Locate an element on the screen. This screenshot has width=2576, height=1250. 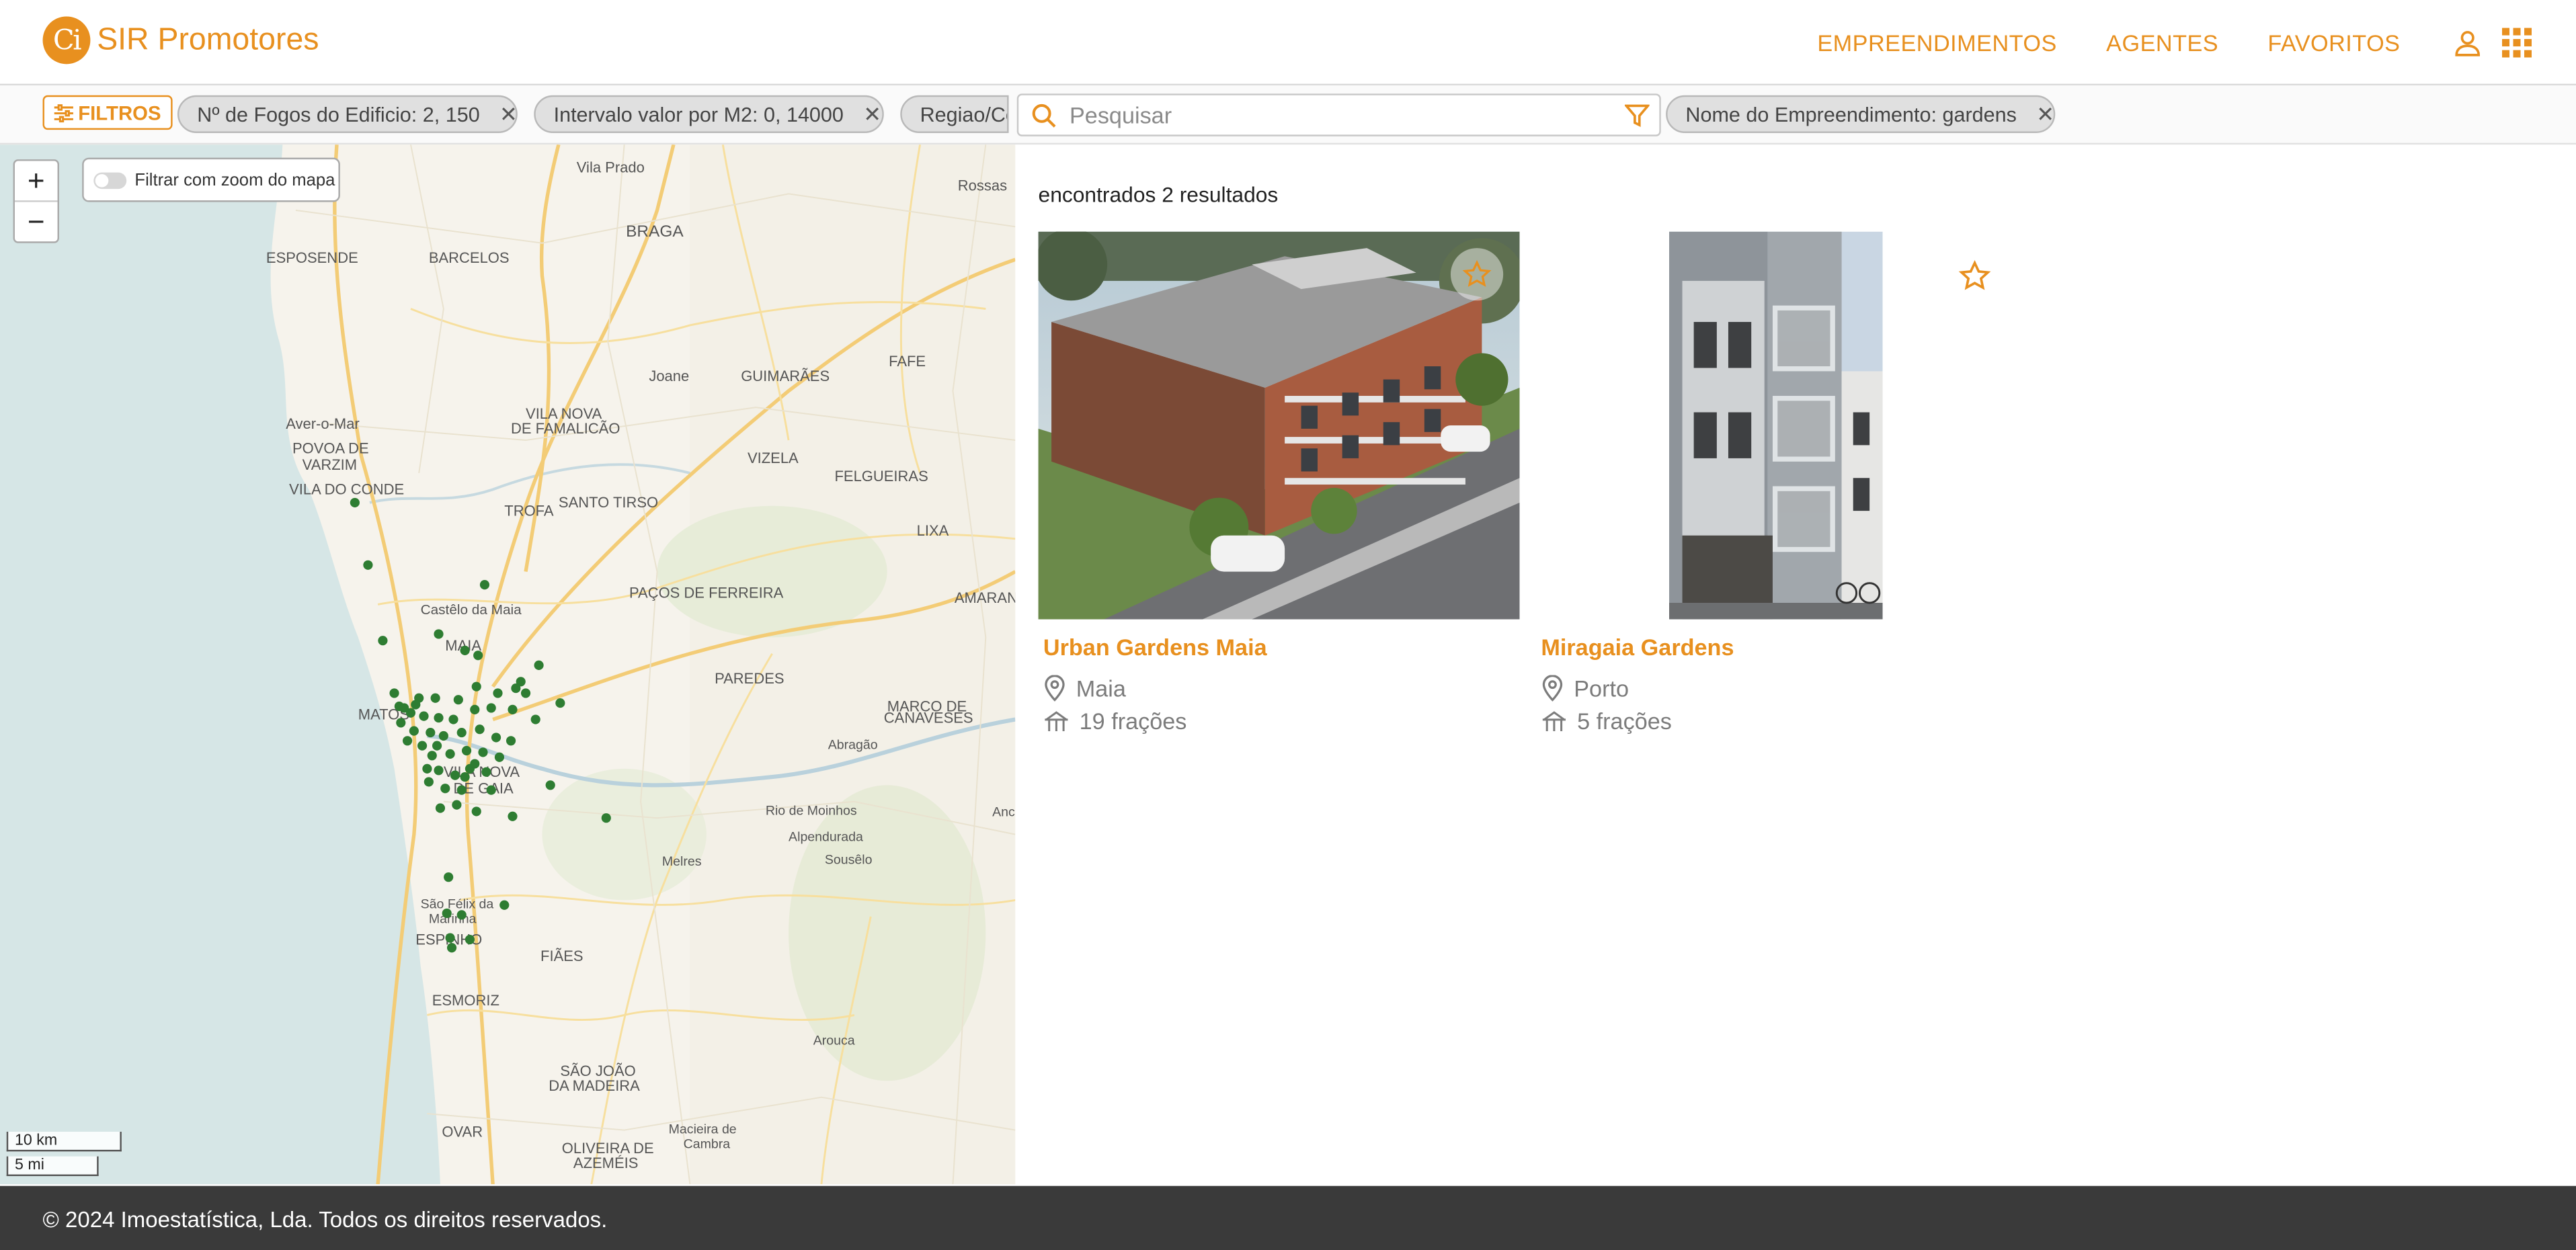
filter-chip-nome: Nome do Empreendimento: gardens ✕ is located at coordinates (1861, 114).